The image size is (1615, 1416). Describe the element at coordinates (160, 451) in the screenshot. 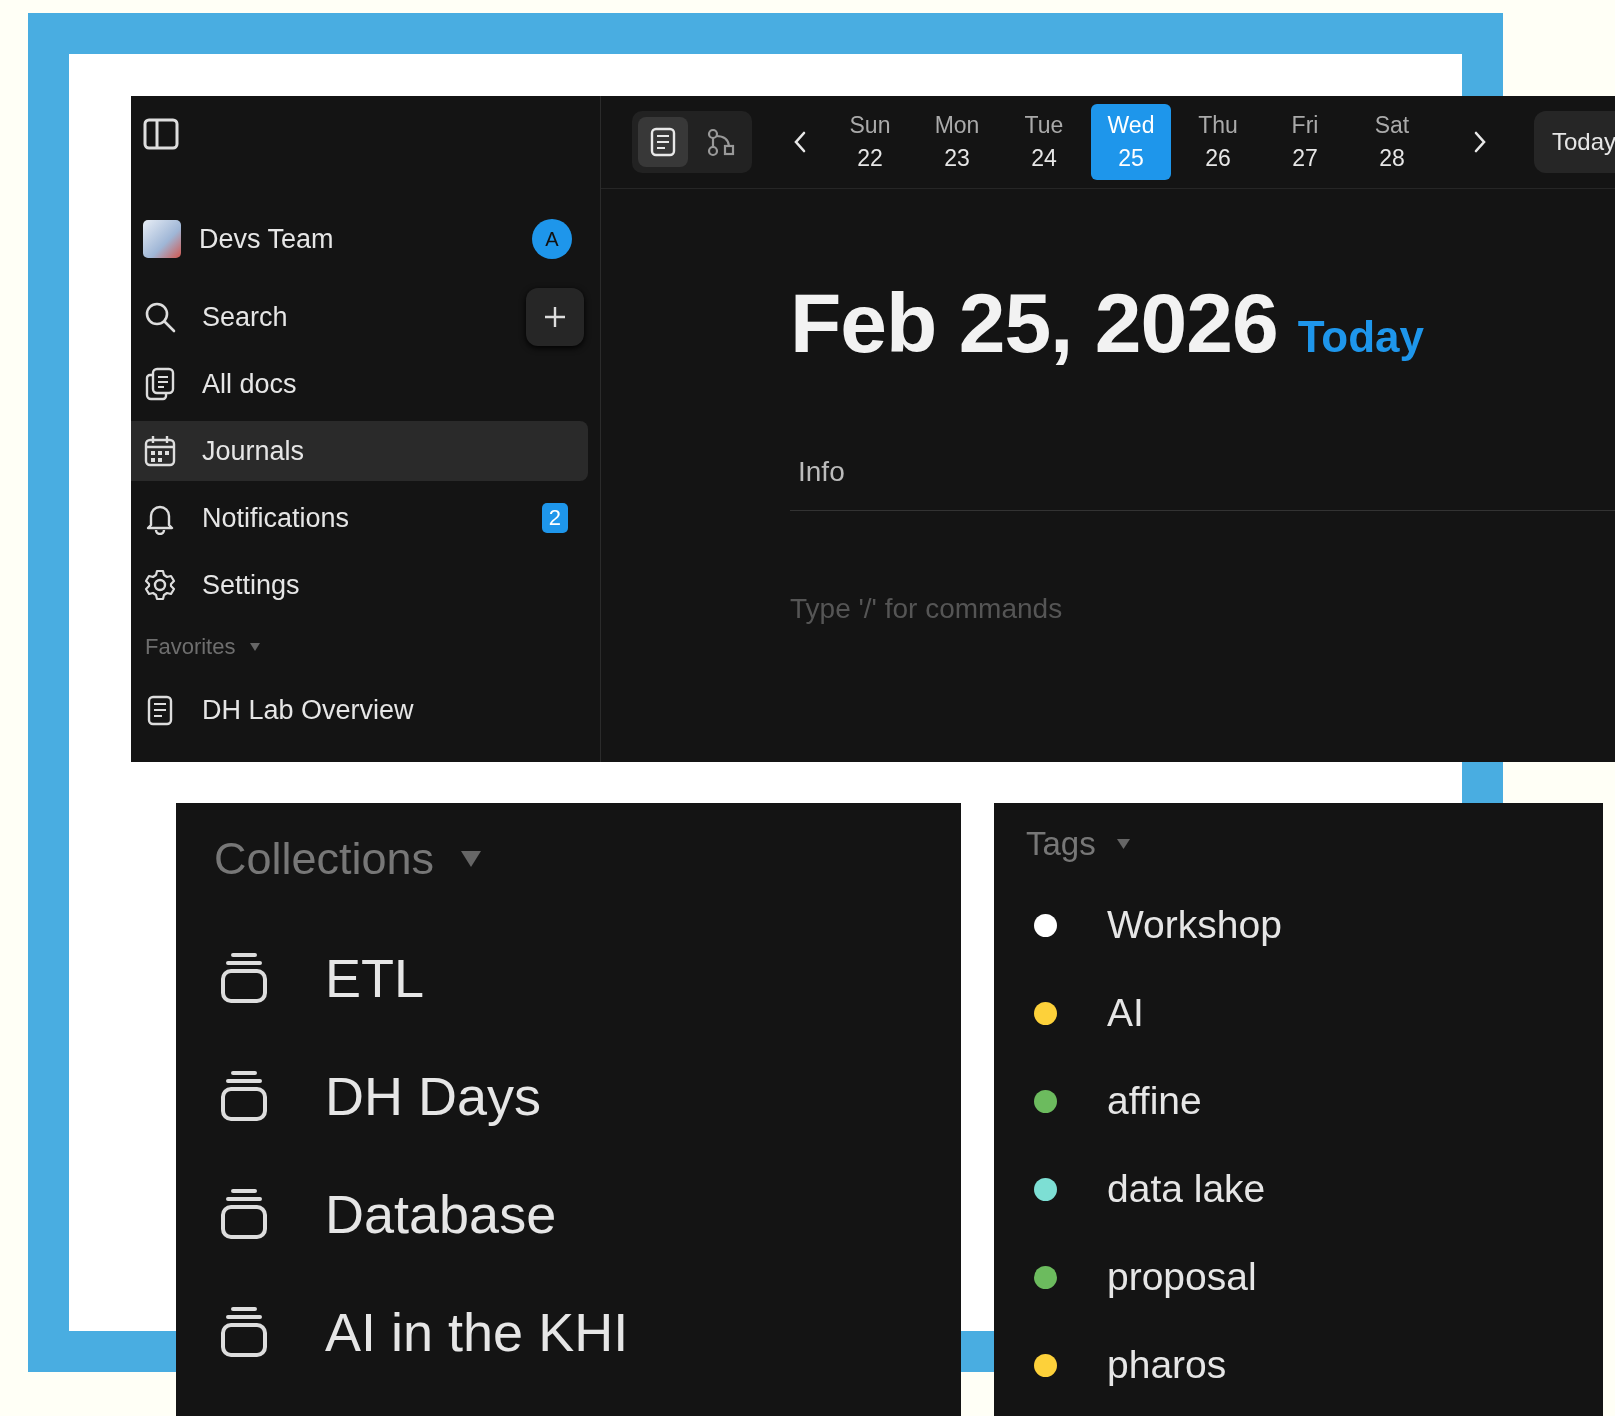

I see `calendar-icon` at that location.